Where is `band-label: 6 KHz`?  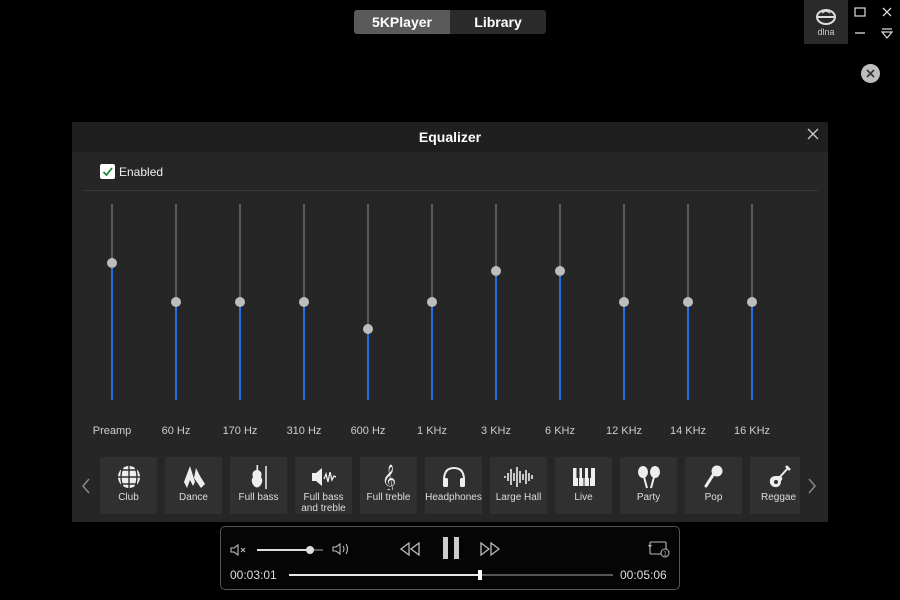 band-label: 6 KHz is located at coordinates (560, 431).